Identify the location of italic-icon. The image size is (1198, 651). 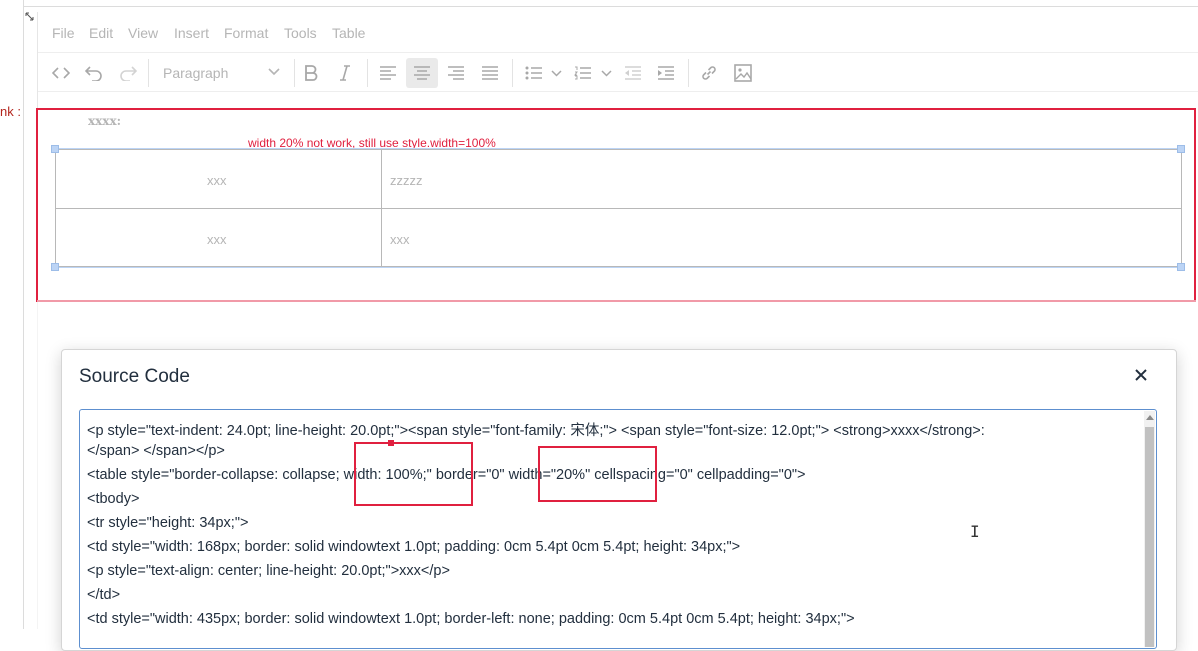
(345, 73).